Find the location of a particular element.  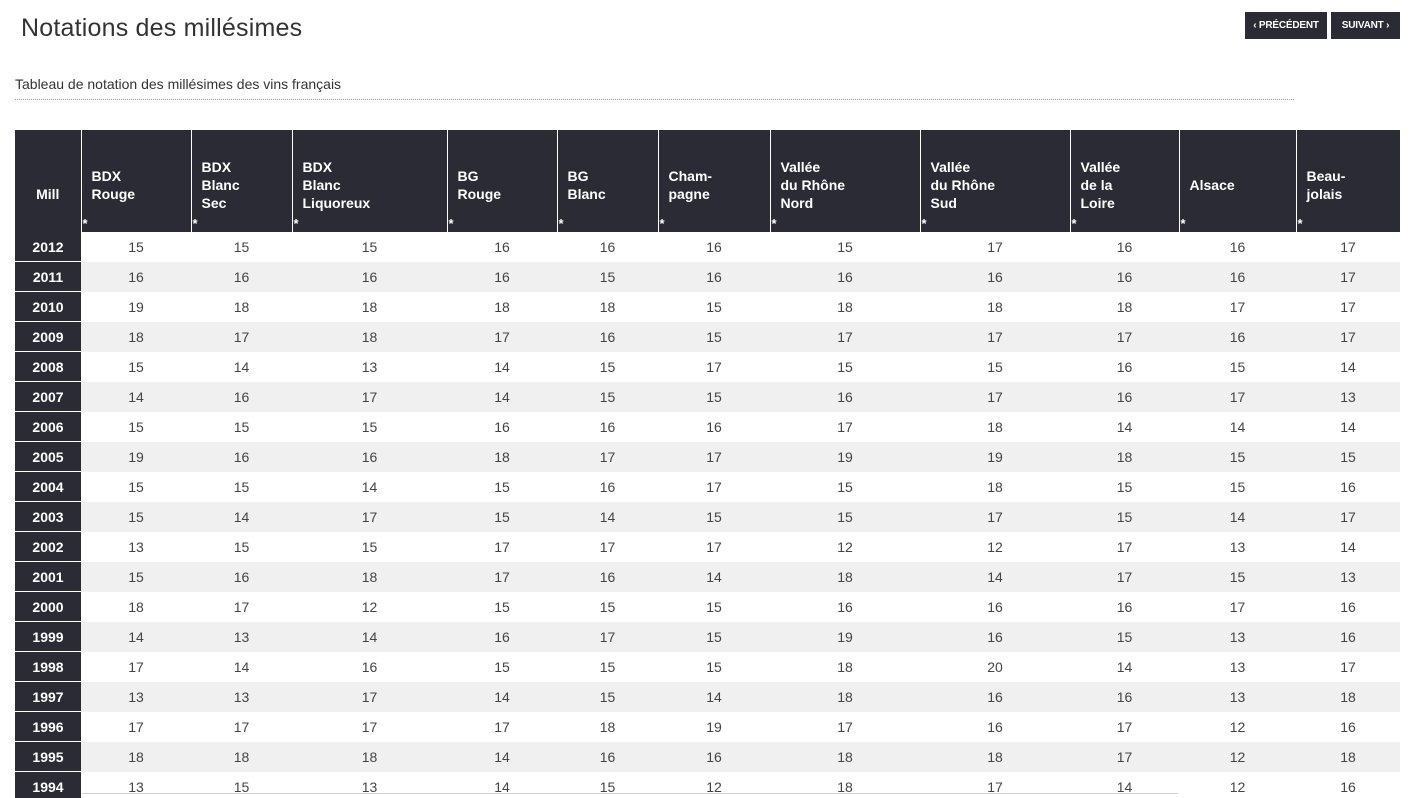

vintage-year-cell: 2004 is located at coordinates (48, 486).